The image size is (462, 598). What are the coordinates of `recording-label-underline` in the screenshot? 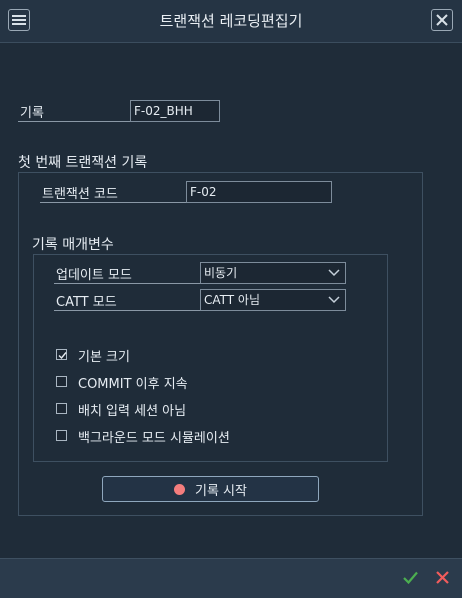 It's located at (74, 121).